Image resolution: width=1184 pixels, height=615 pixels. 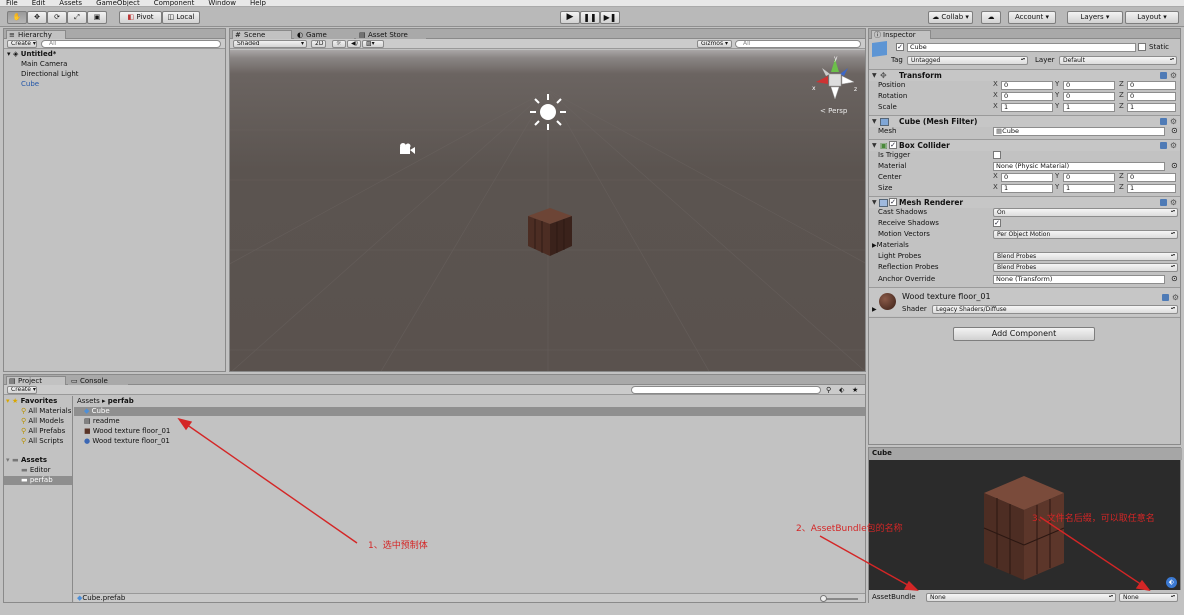 I want to click on camera-gizmo-icon, so click(x=406, y=150).